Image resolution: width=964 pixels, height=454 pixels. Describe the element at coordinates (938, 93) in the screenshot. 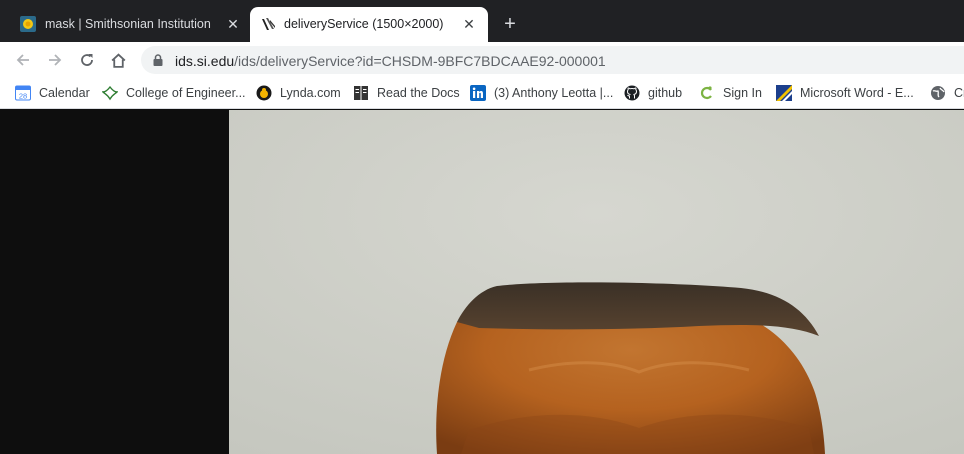

I see `globe-icon` at that location.